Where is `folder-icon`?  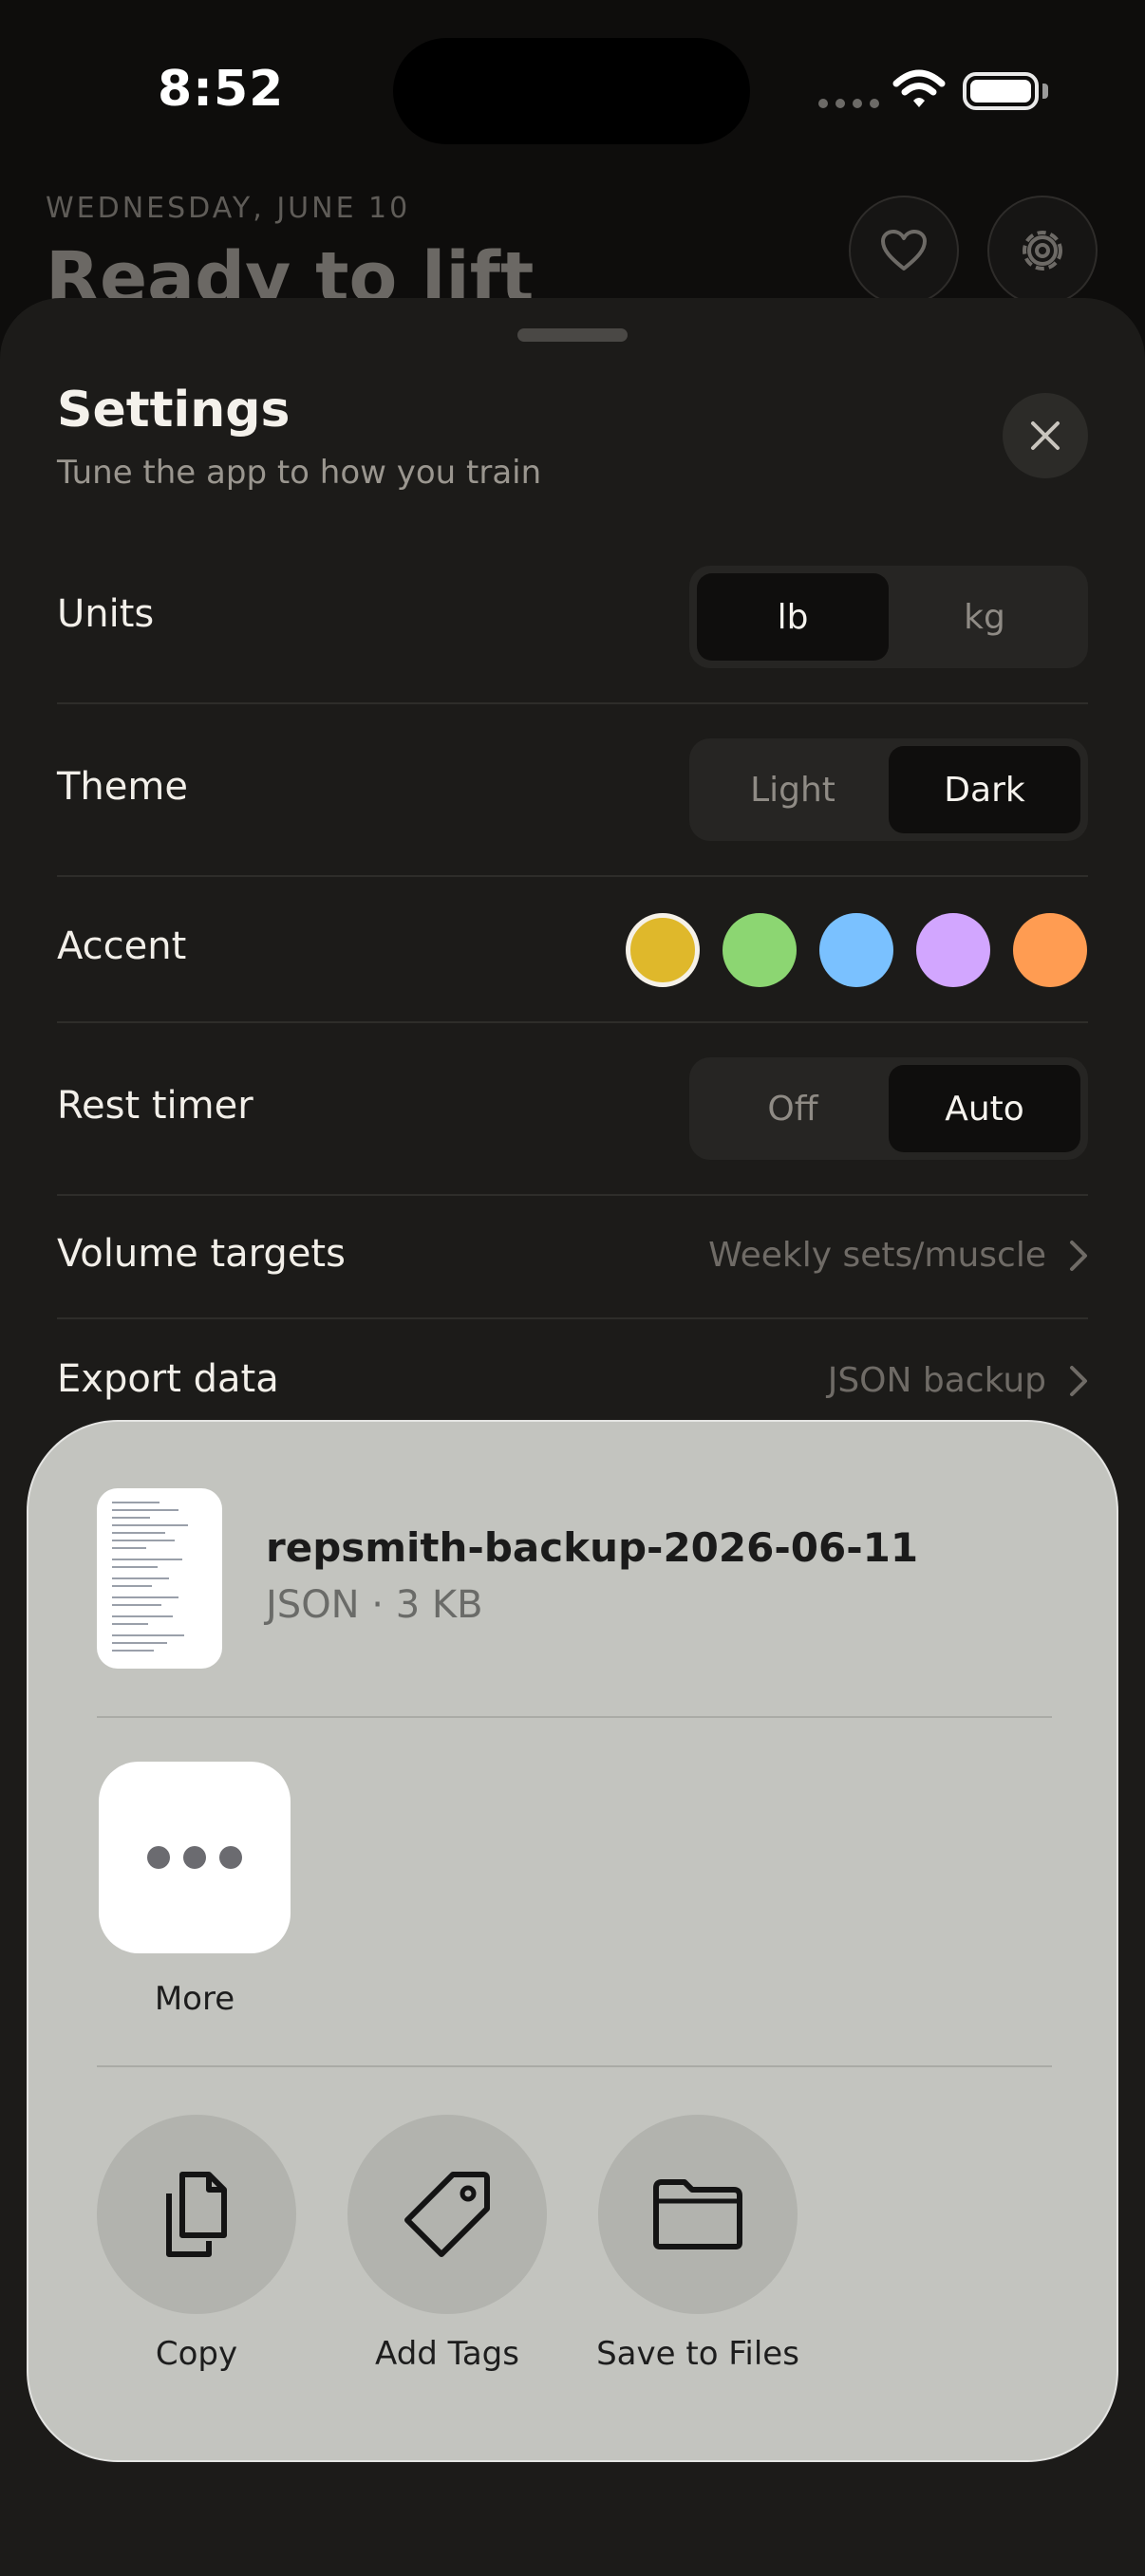
folder-icon is located at coordinates (697, 2214).